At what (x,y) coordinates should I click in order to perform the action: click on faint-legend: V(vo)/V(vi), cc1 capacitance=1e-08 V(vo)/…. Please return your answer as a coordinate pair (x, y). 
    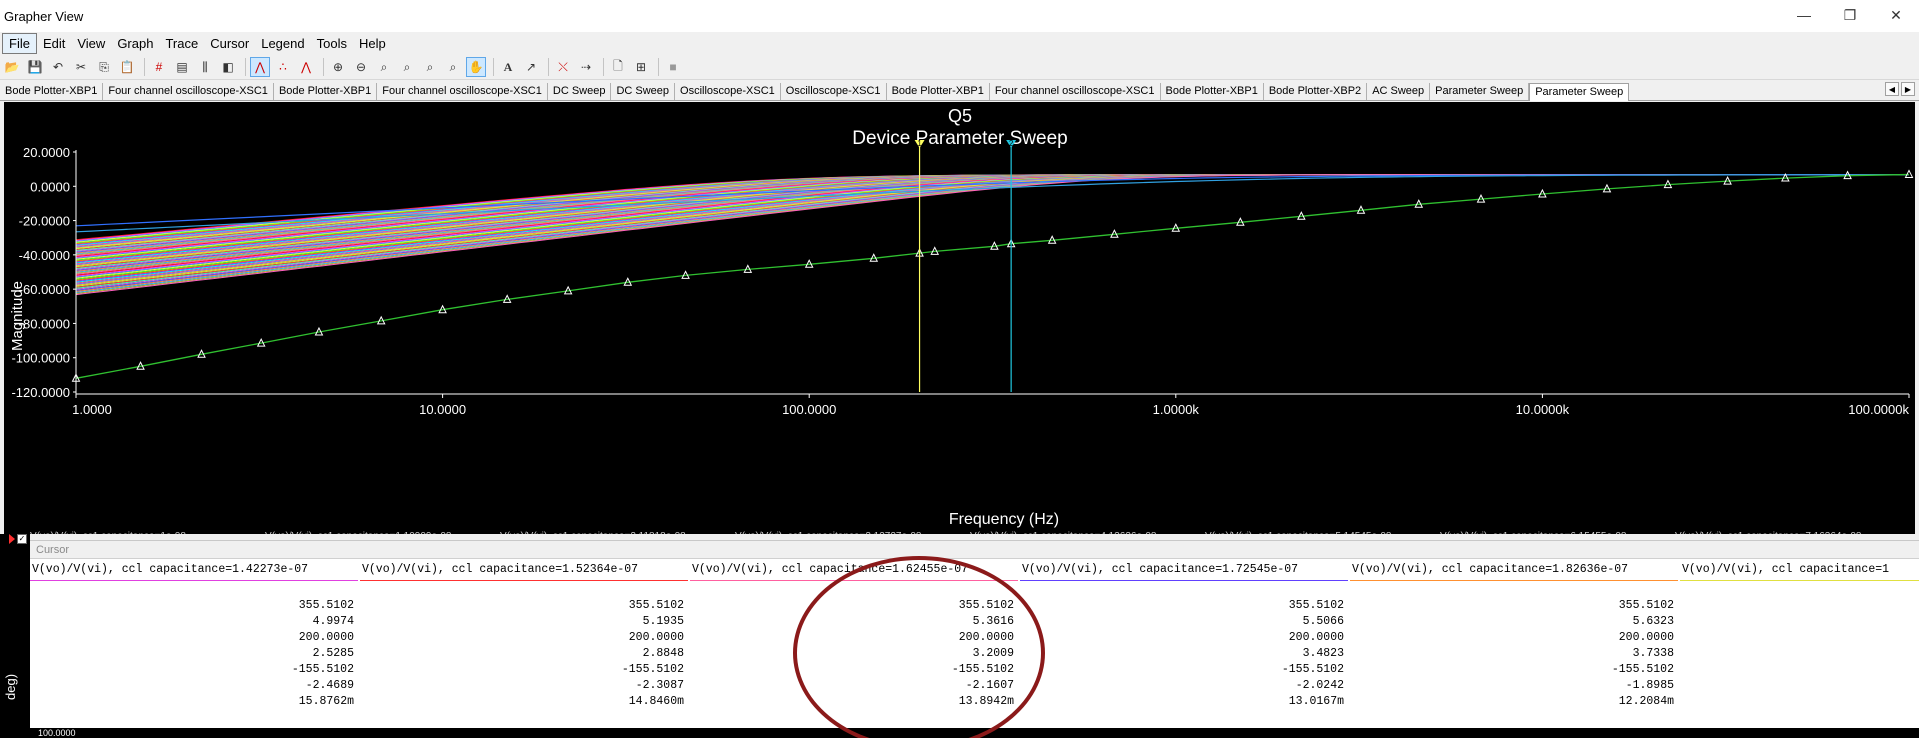
    Looking at the image, I should click on (946, 532).